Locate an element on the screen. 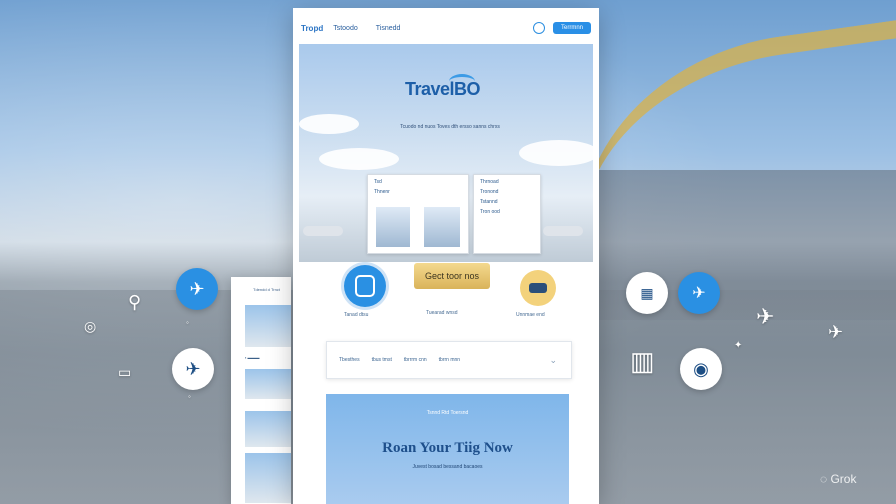 Image resolution: width=896 pixels, height=504 pixels. feature-label-2: Tuearad wnsd is located at coordinates (442, 313).